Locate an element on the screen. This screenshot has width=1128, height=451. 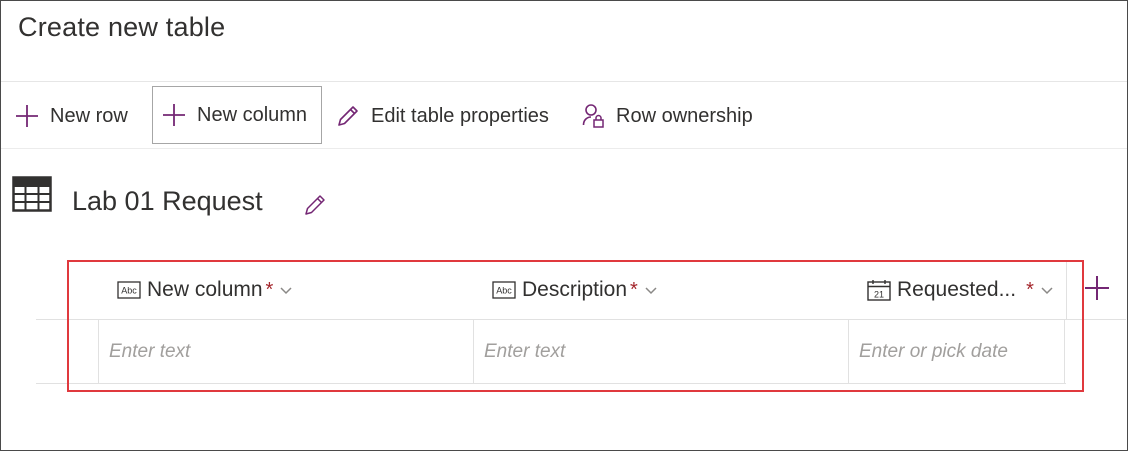
pencil-icon is located at coordinates (348, 116).